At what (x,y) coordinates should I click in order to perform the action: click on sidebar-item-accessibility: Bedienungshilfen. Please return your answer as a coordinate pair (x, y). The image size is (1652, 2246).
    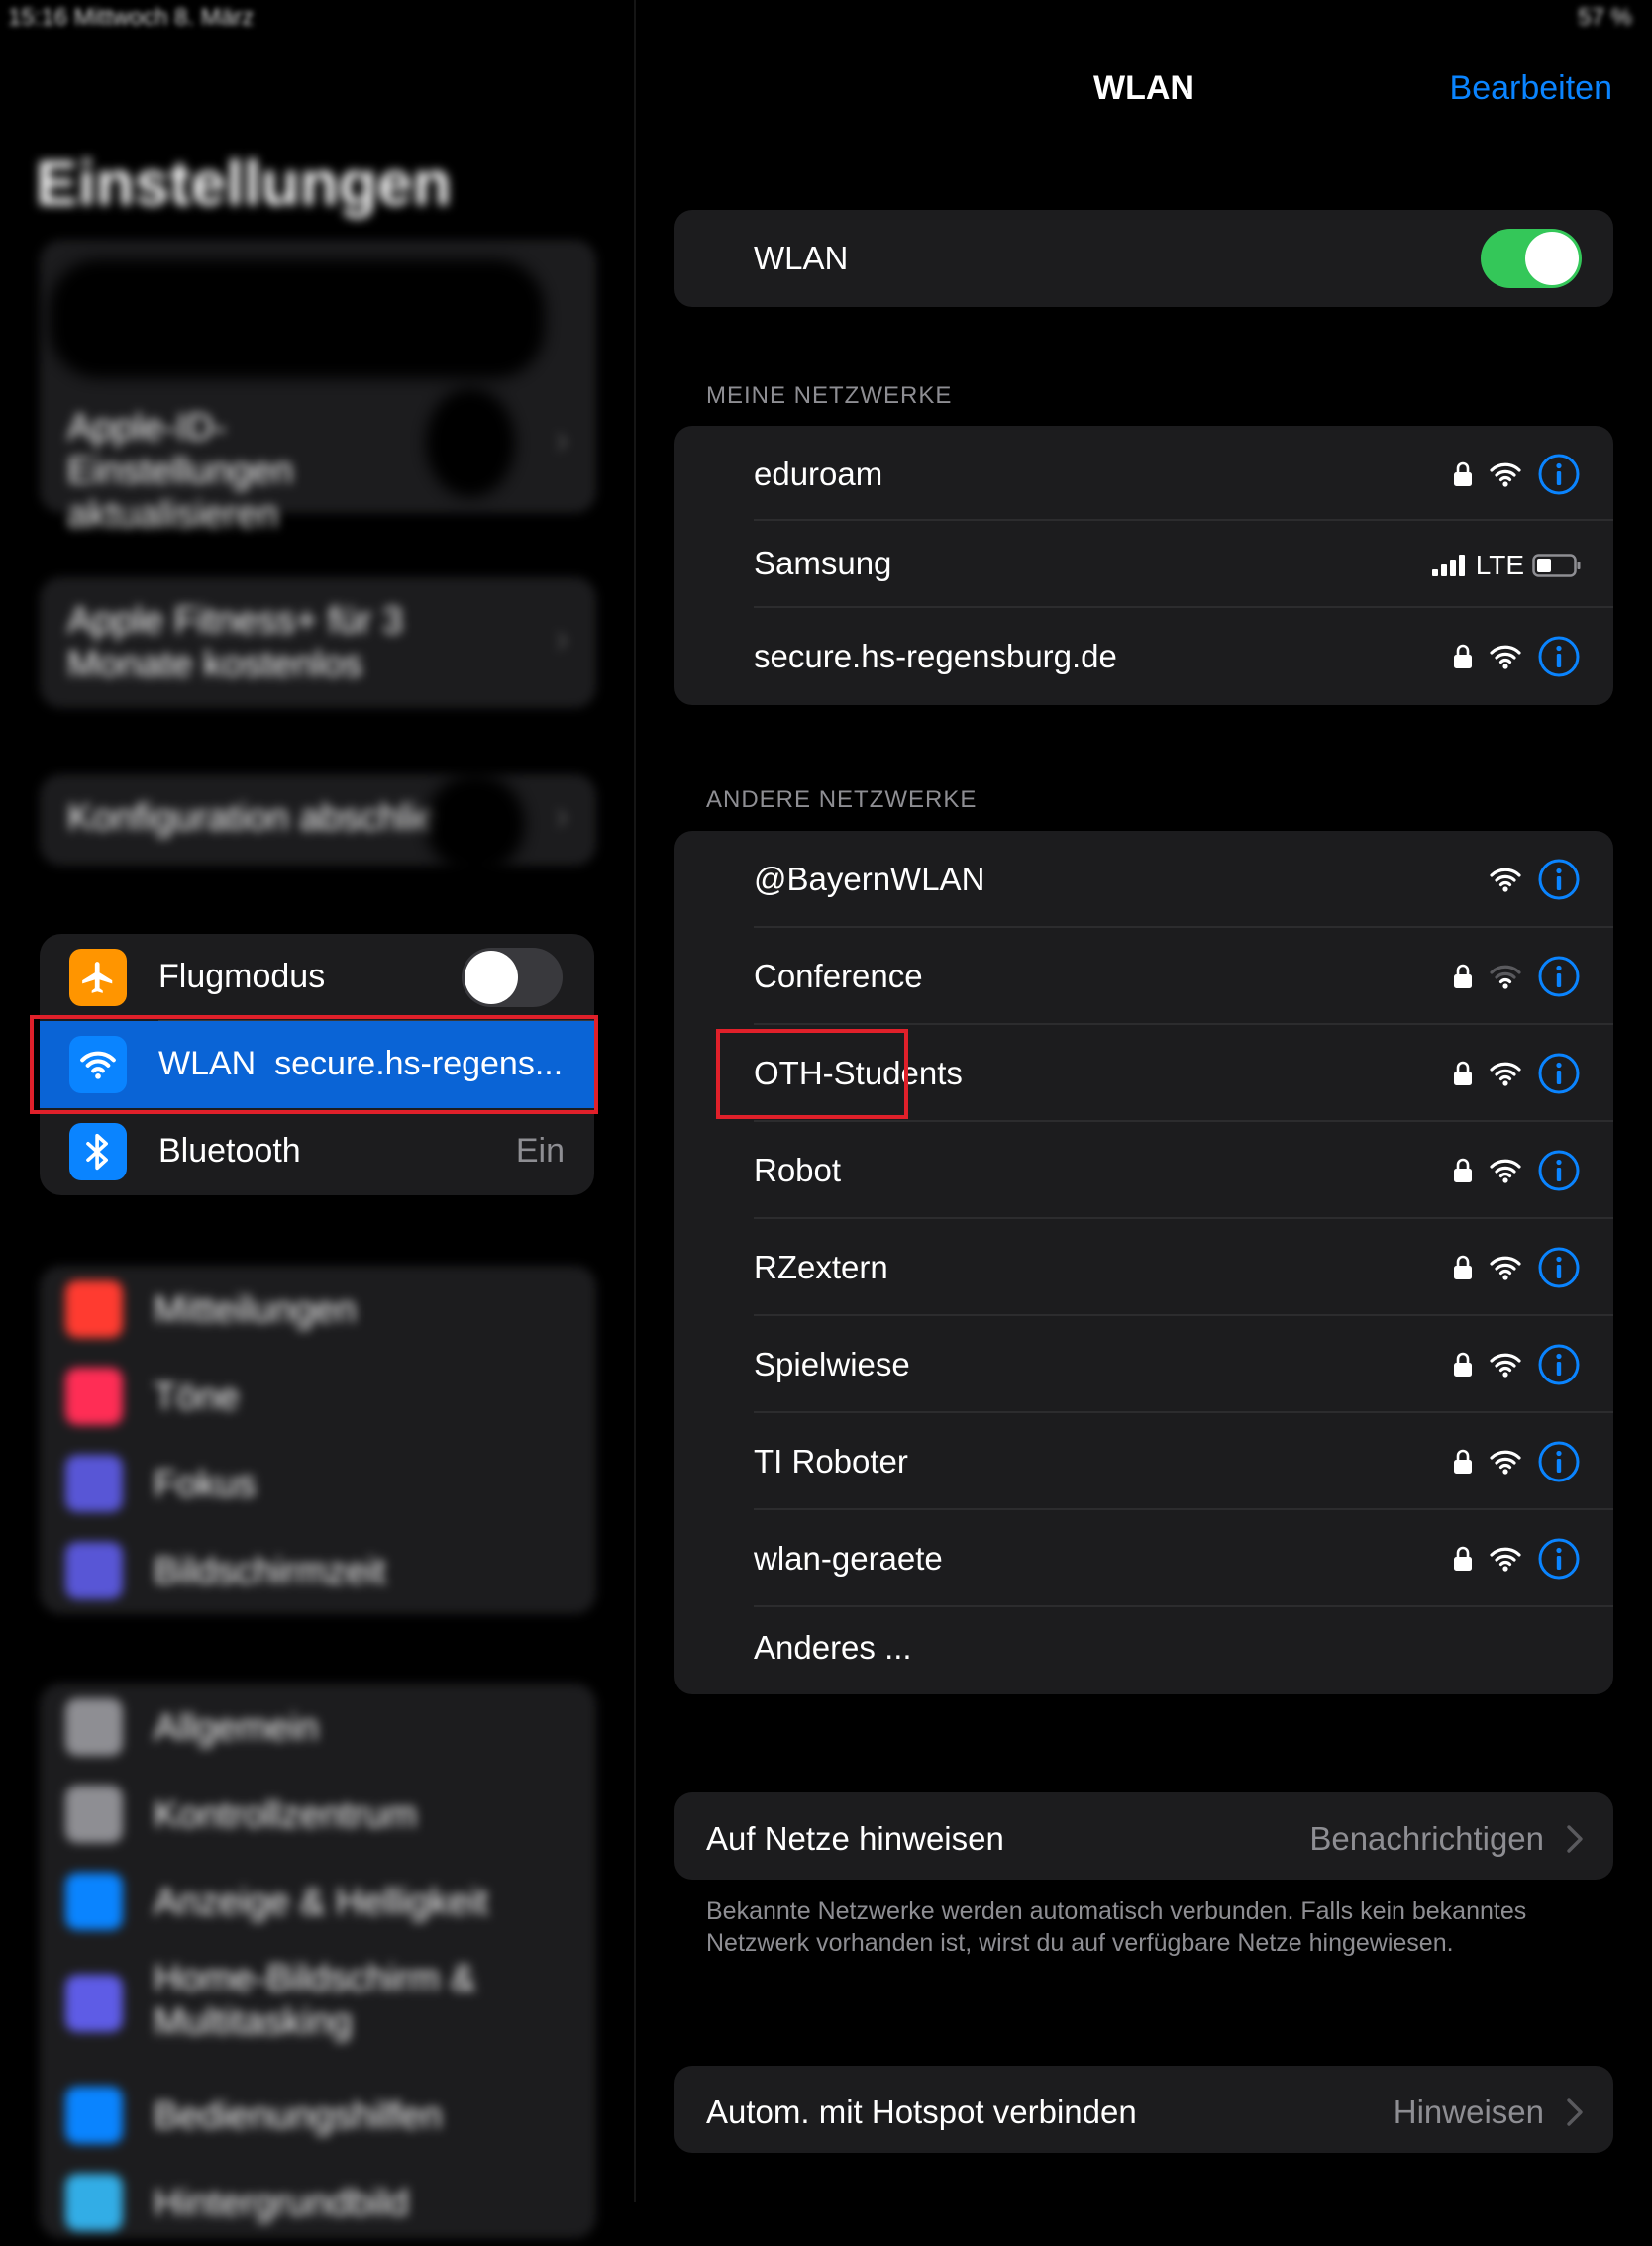
    Looking at the image, I should click on (317, 2116).